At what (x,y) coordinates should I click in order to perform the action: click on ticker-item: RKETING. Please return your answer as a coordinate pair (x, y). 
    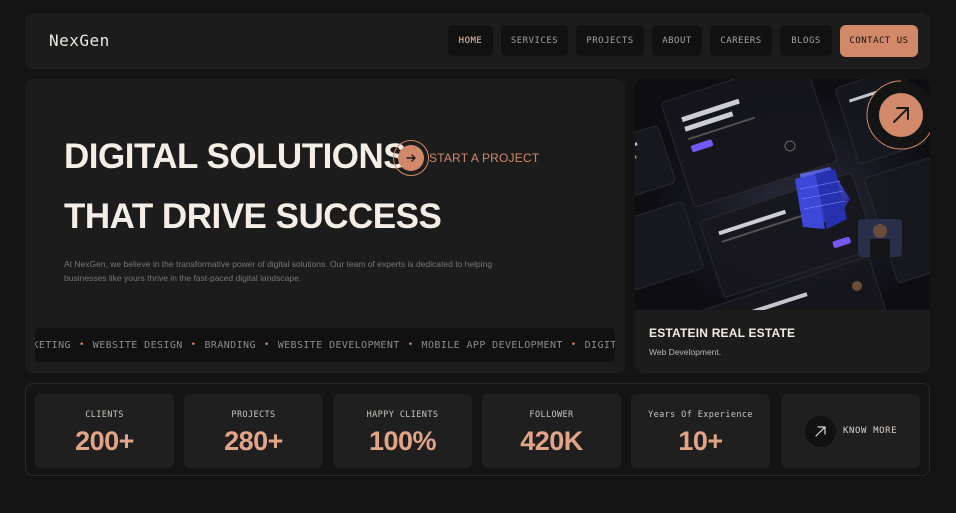
    Looking at the image, I should click on (53, 345).